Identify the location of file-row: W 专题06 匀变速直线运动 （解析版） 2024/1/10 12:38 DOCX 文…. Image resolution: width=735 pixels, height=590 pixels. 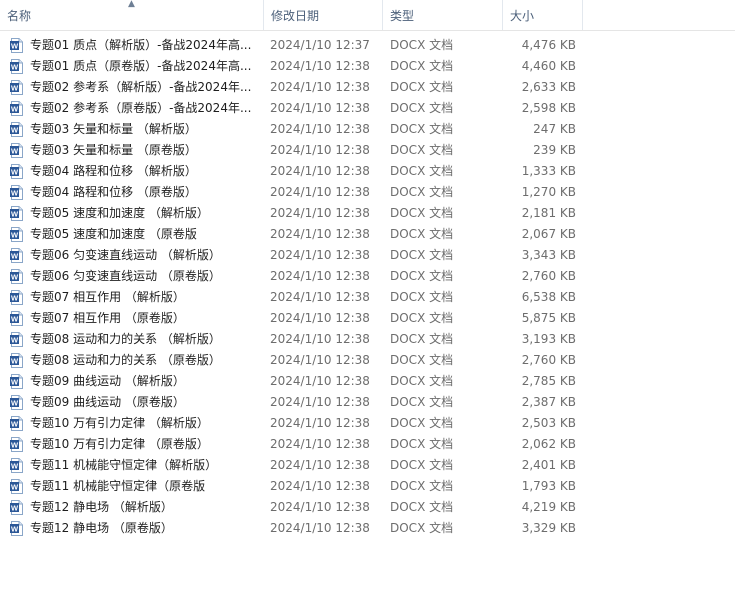
(367, 255).